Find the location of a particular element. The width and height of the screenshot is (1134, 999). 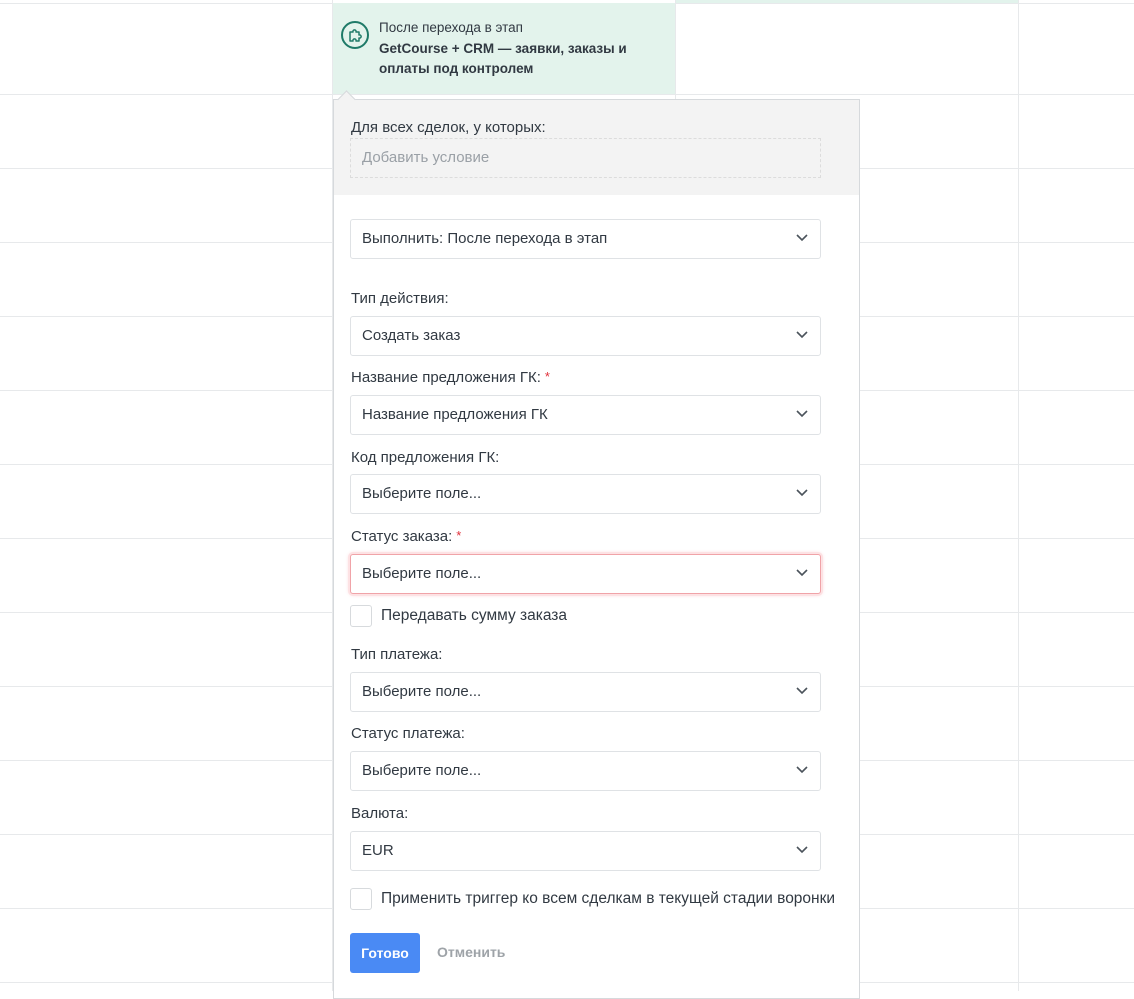

pass-amount-checkbox is located at coordinates (361, 616).